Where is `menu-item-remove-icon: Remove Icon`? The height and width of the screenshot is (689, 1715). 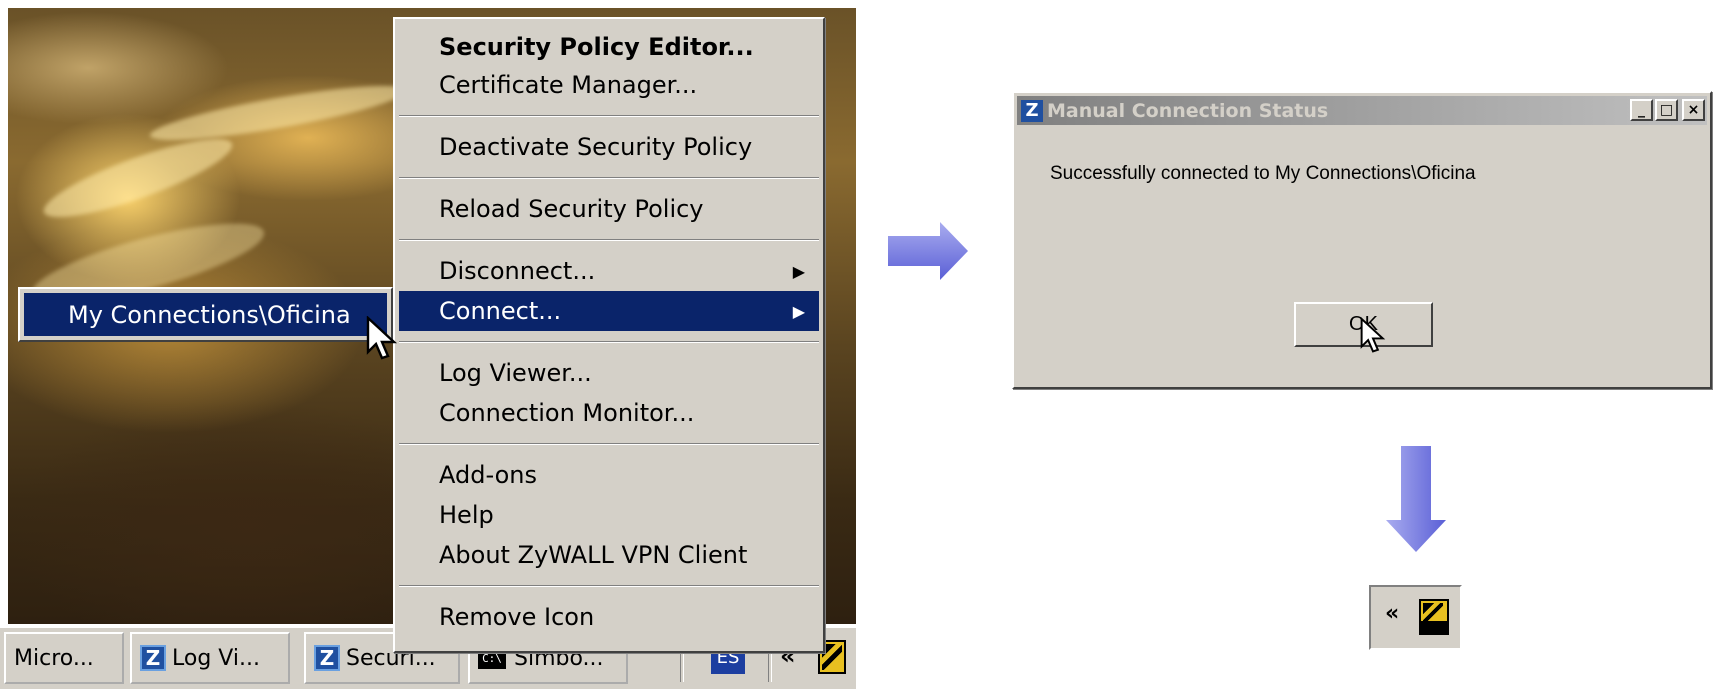 menu-item-remove-icon: Remove Icon is located at coordinates (609, 617).